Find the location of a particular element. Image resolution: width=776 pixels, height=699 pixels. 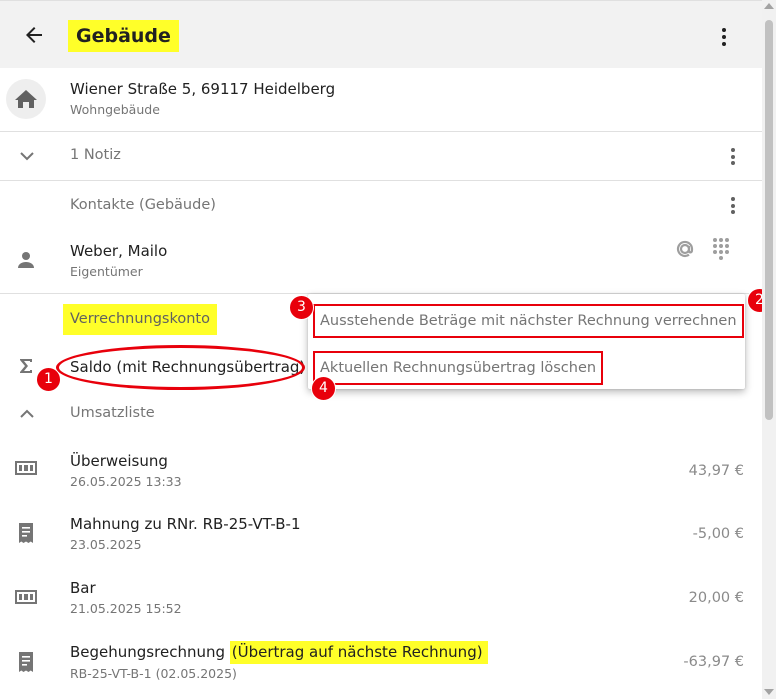

contact-name: Weber, Mailo is located at coordinates (118, 251).